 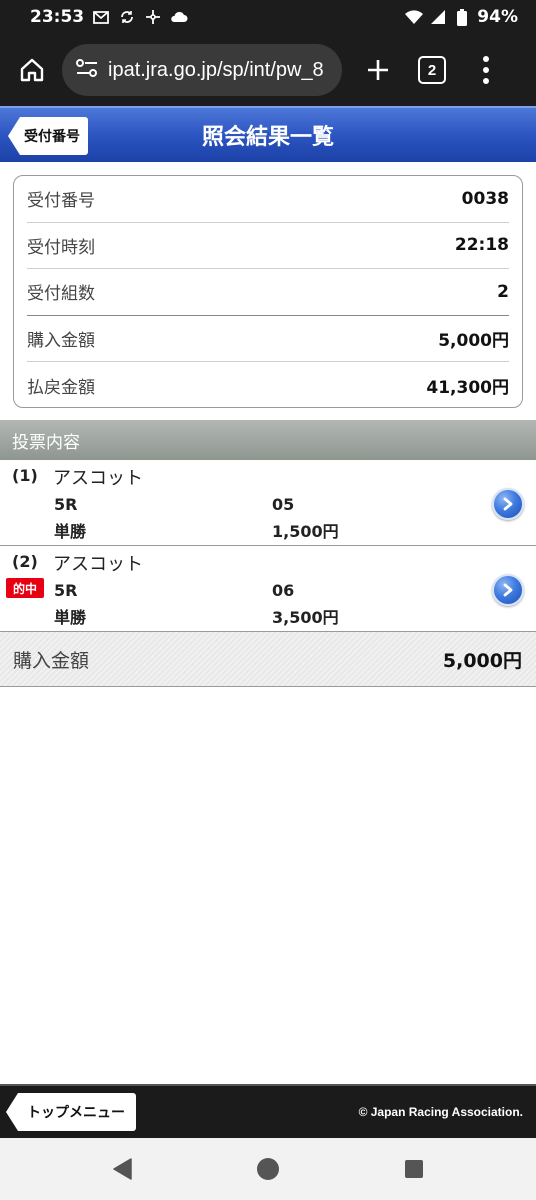 I want to click on new-tab-button, so click(x=378, y=70).